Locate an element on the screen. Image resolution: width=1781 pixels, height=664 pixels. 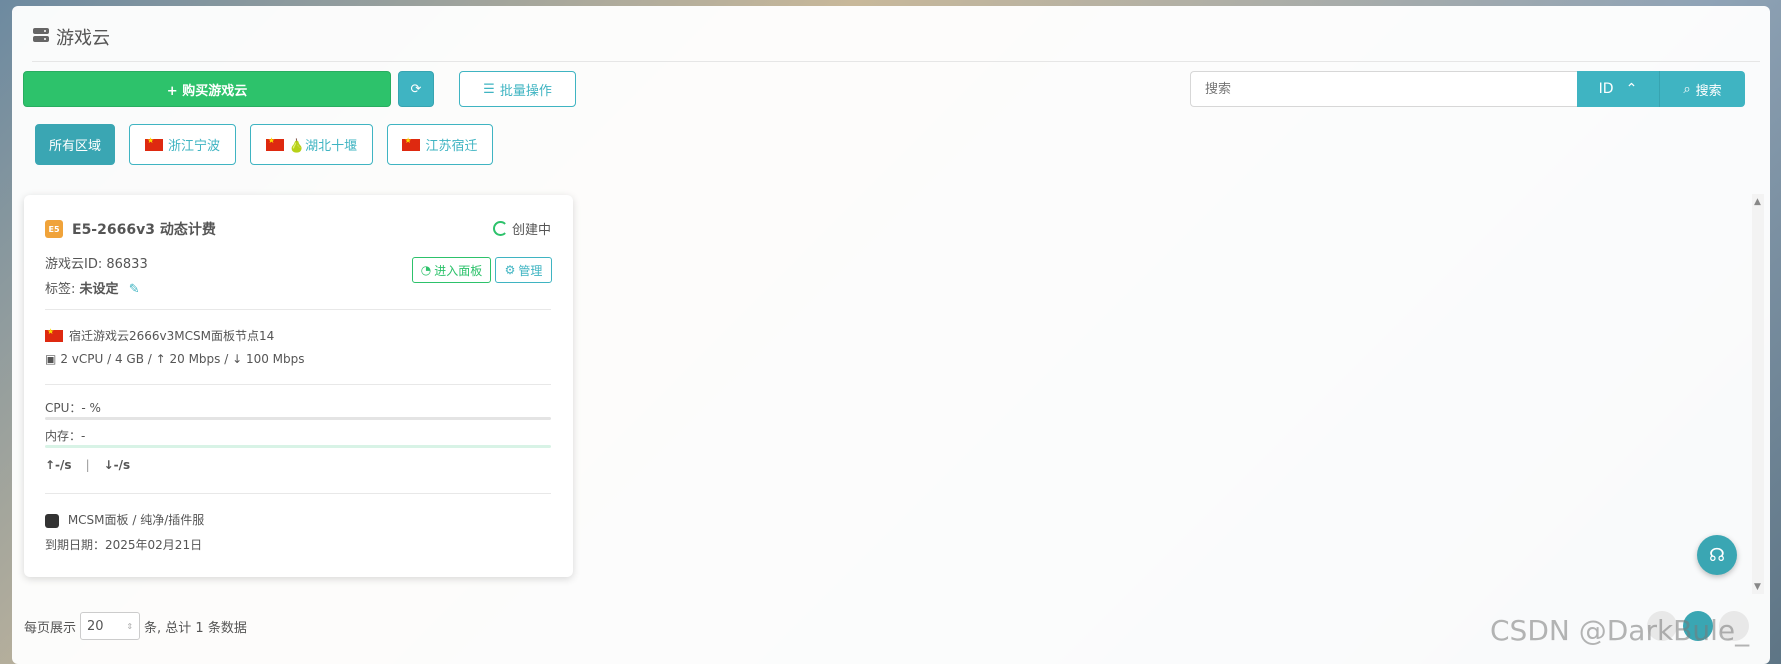
page-size-value: 20 is located at coordinates (95, 626).